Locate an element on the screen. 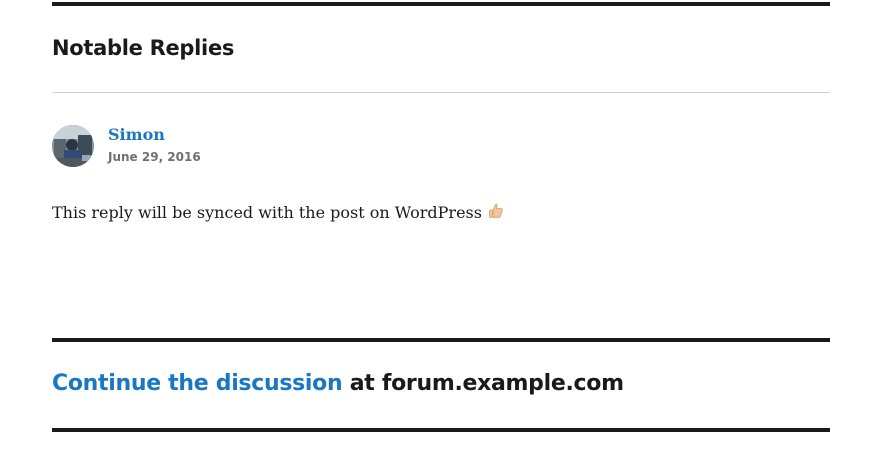 The height and width of the screenshot is (464, 882). forum-host-text: at forum.example.com is located at coordinates (483, 383).